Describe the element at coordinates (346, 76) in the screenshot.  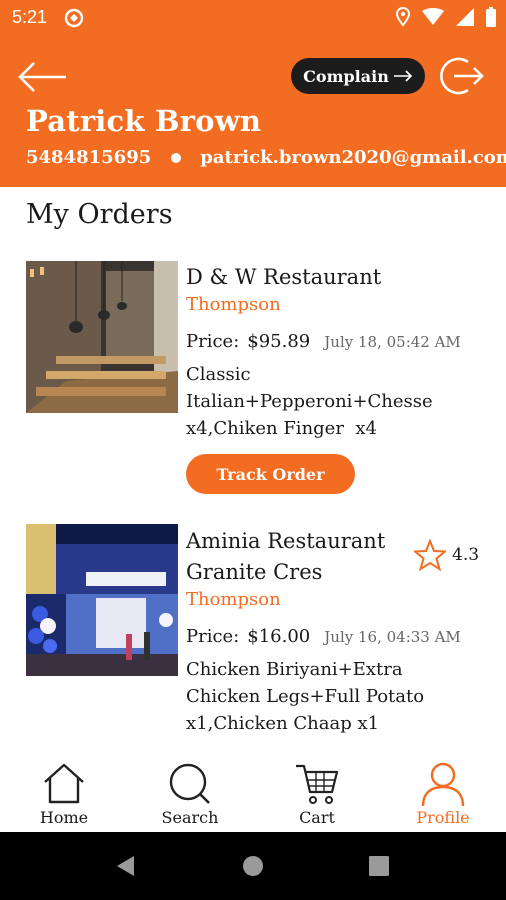
I see `complain-label: Complain` at that location.